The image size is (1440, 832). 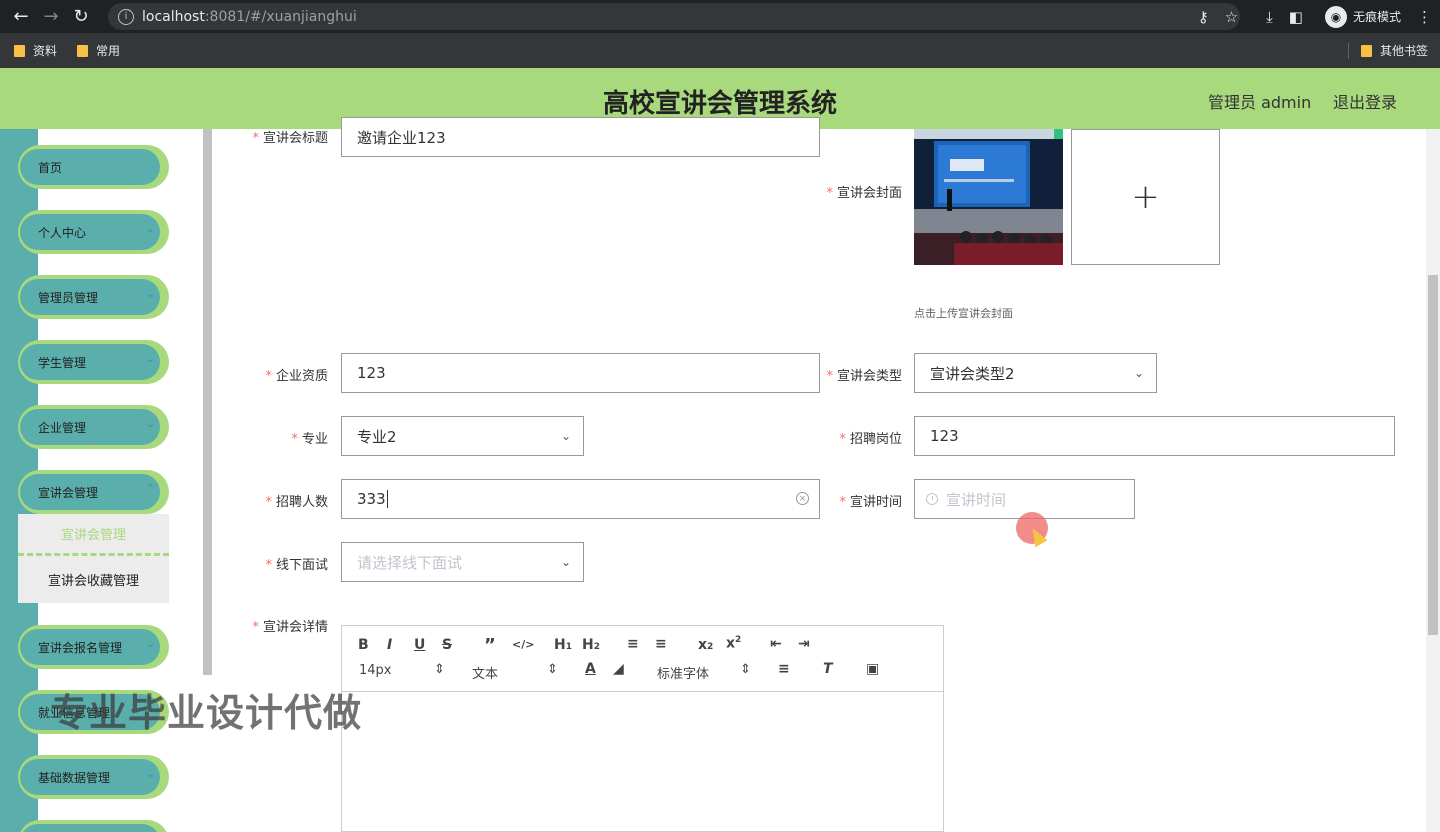 I want to click on indent-icon: ⇥, so click(x=804, y=644).